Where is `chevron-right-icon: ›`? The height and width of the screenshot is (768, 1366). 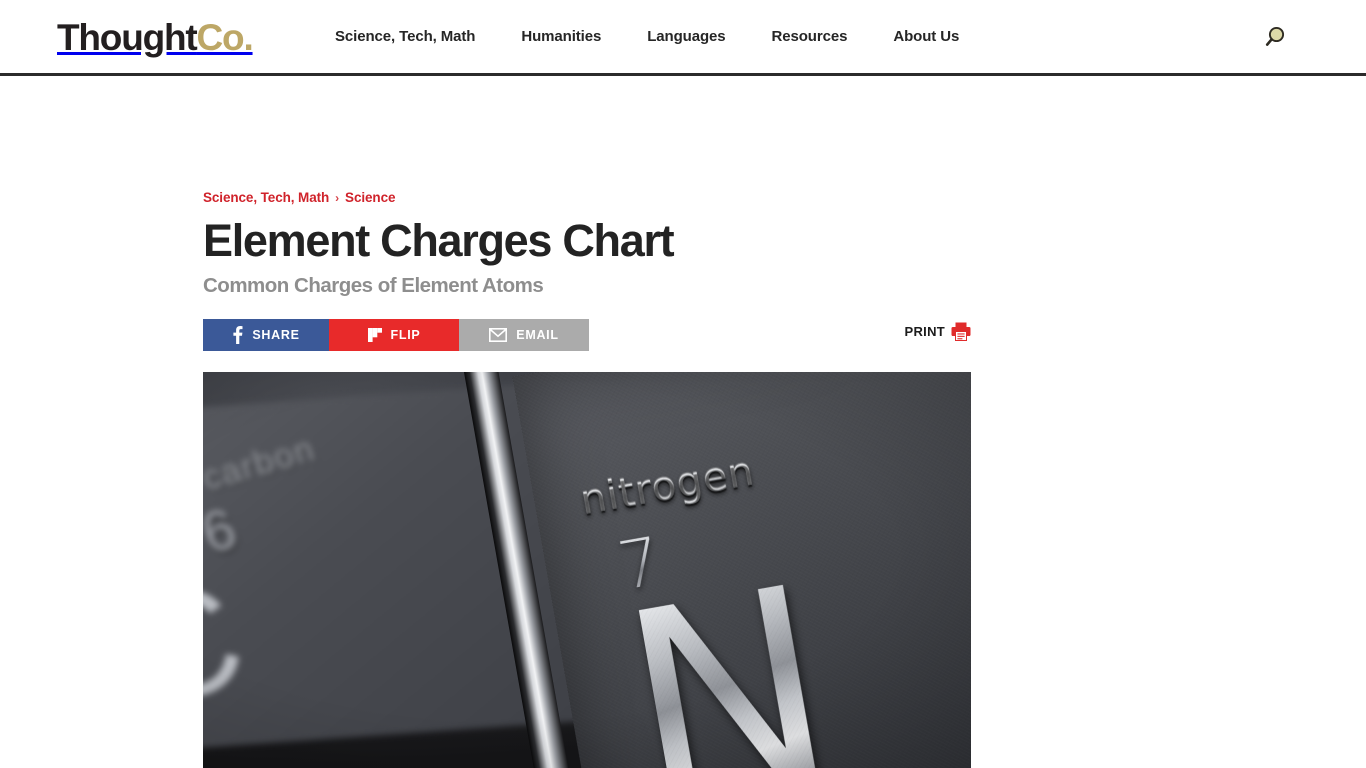
chevron-right-icon: › is located at coordinates (337, 197).